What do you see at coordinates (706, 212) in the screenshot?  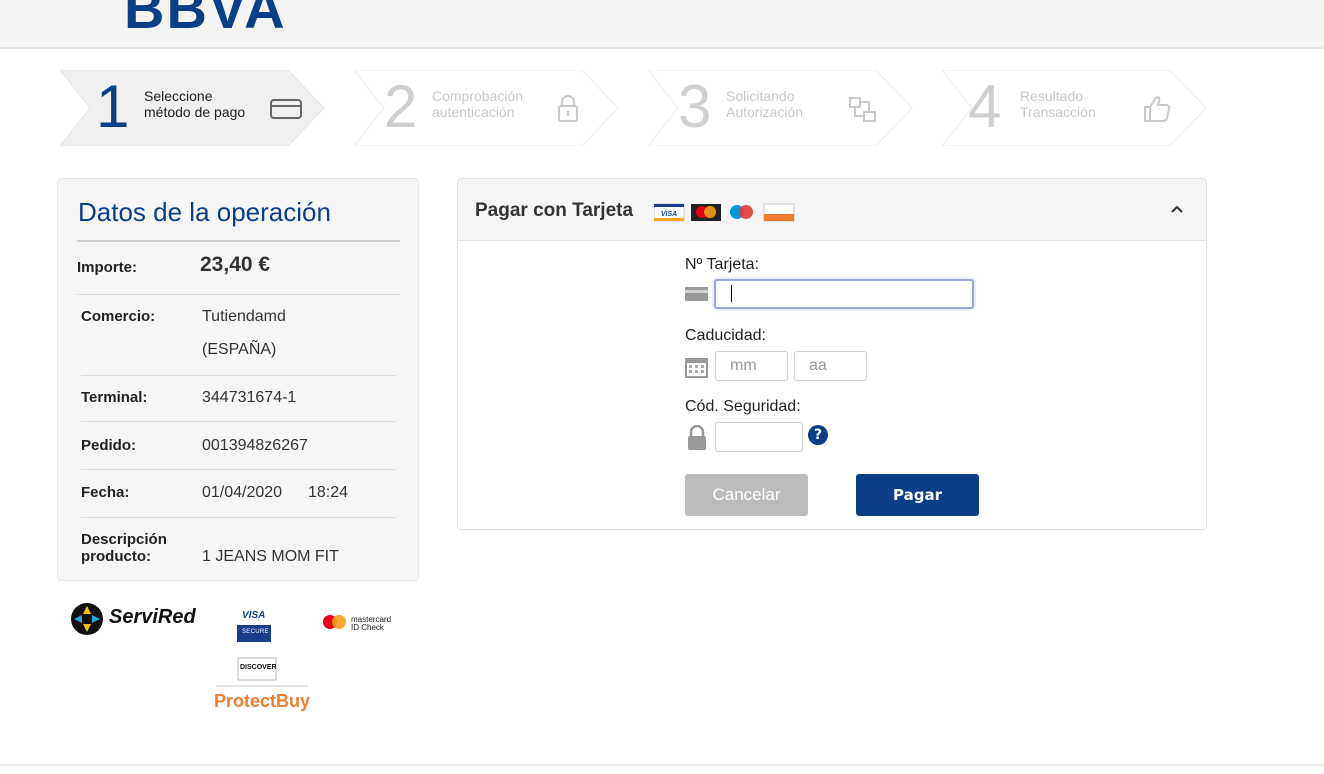 I see `mastercard-card-icon` at bounding box center [706, 212].